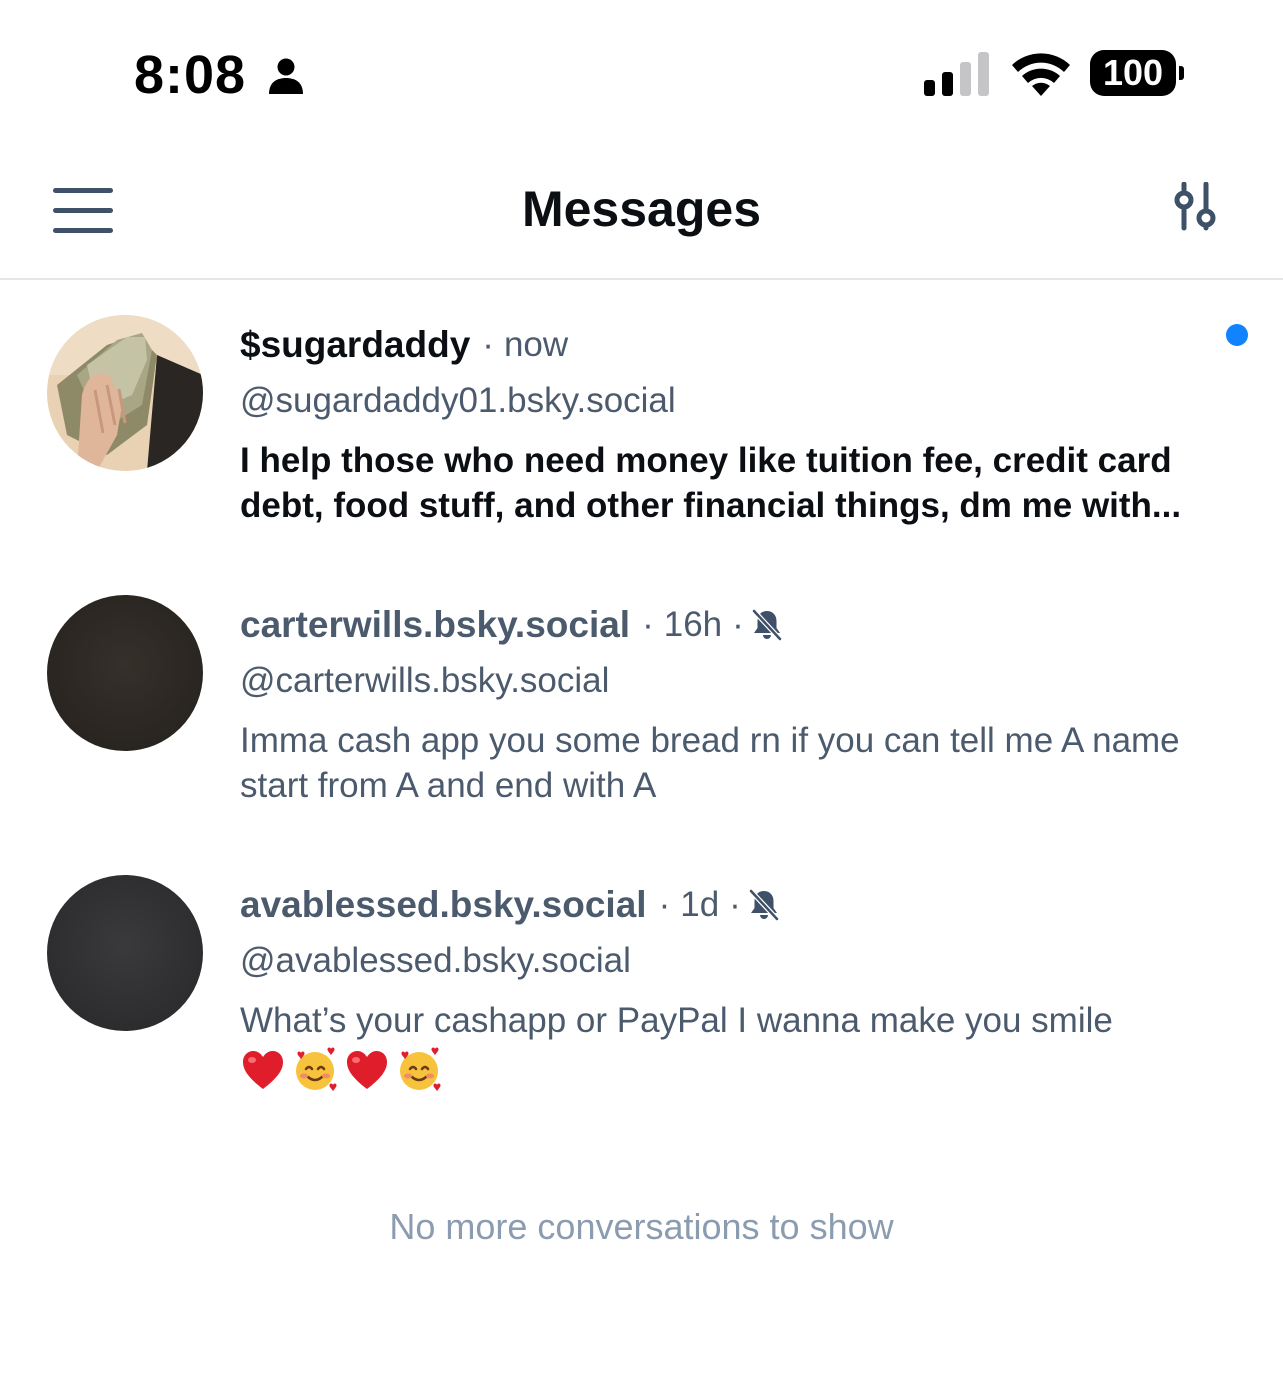  I want to click on battery-nub, so click(1181, 73).